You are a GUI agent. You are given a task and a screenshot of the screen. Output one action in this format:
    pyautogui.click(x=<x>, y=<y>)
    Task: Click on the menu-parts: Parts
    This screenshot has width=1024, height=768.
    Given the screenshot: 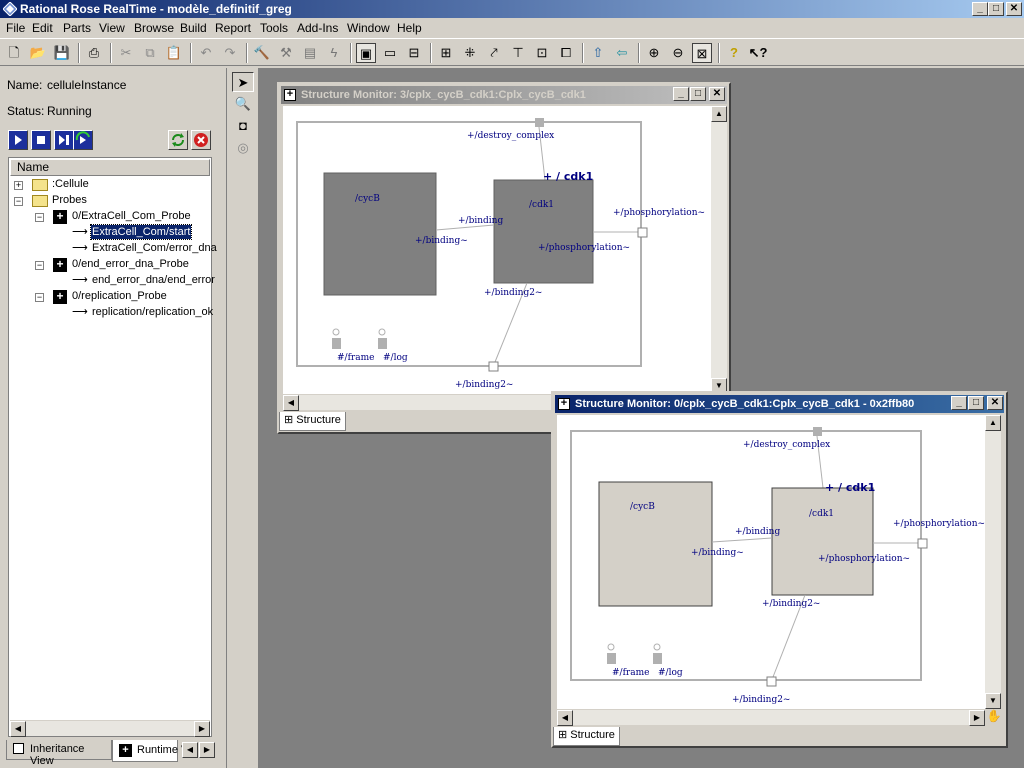 What is the action you would take?
    pyautogui.click(x=77, y=28)
    